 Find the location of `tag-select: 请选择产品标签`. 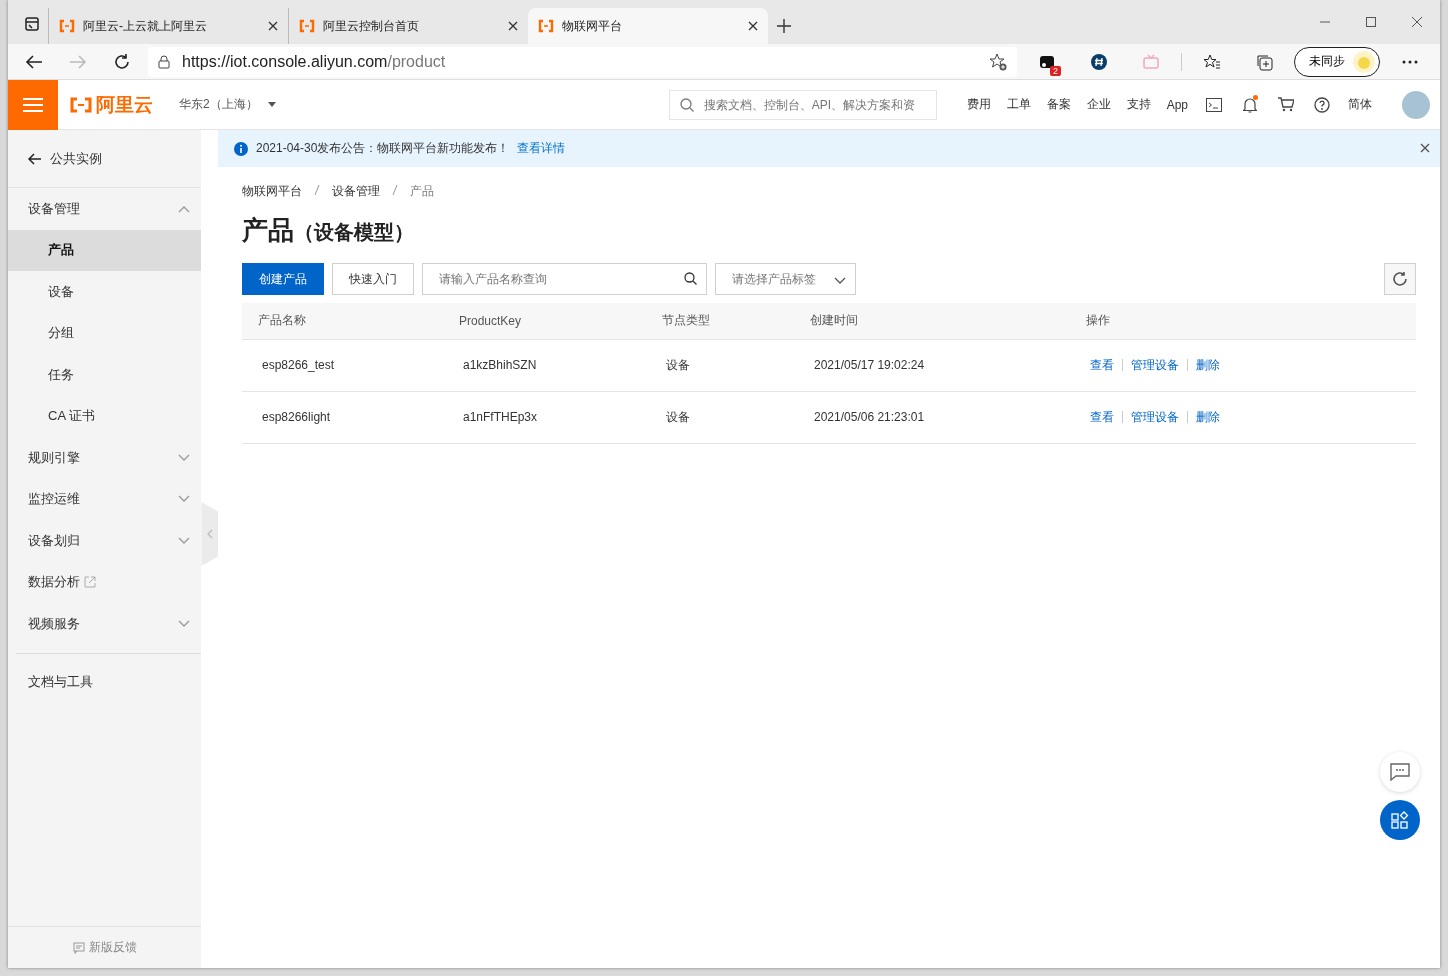

tag-select: 请选择产品标签 is located at coordinates (785, 279).